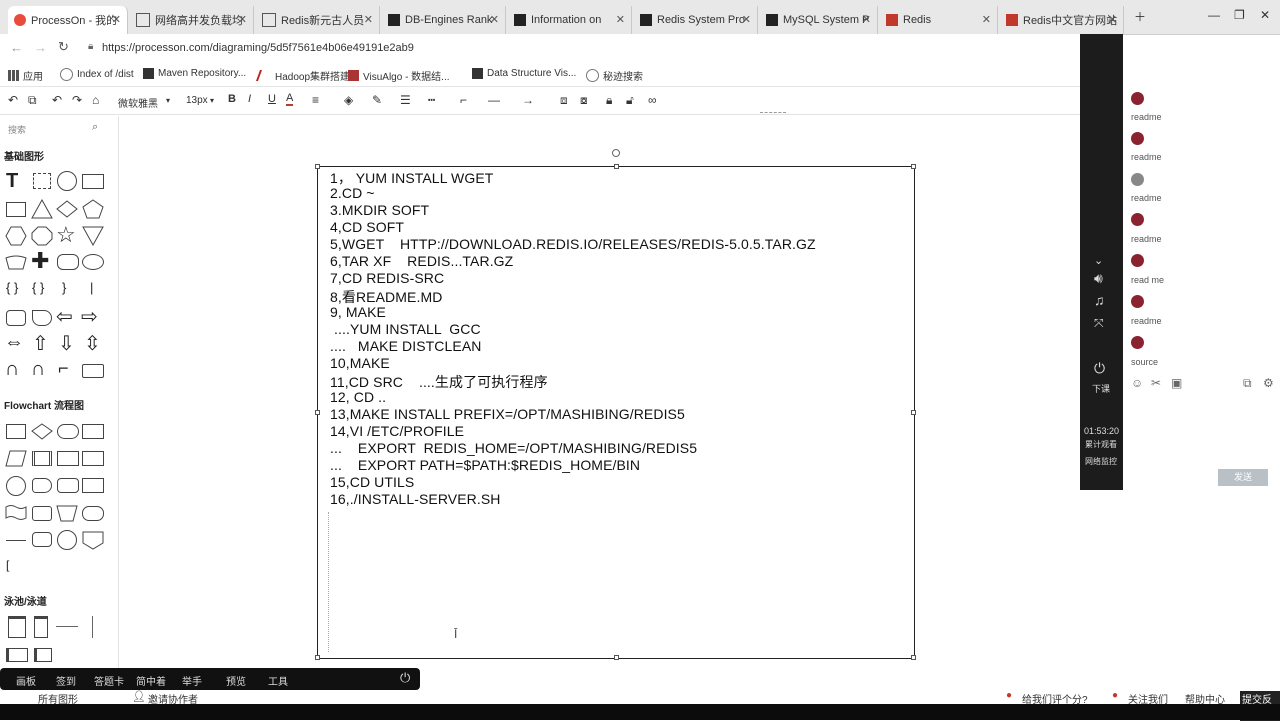 The height and width of the screenshot is (721, 1280). Describe the element at coordinates (696, 20) in the screenshot. I see `tab-redis-system: Redis System Pro ✕` at that location.